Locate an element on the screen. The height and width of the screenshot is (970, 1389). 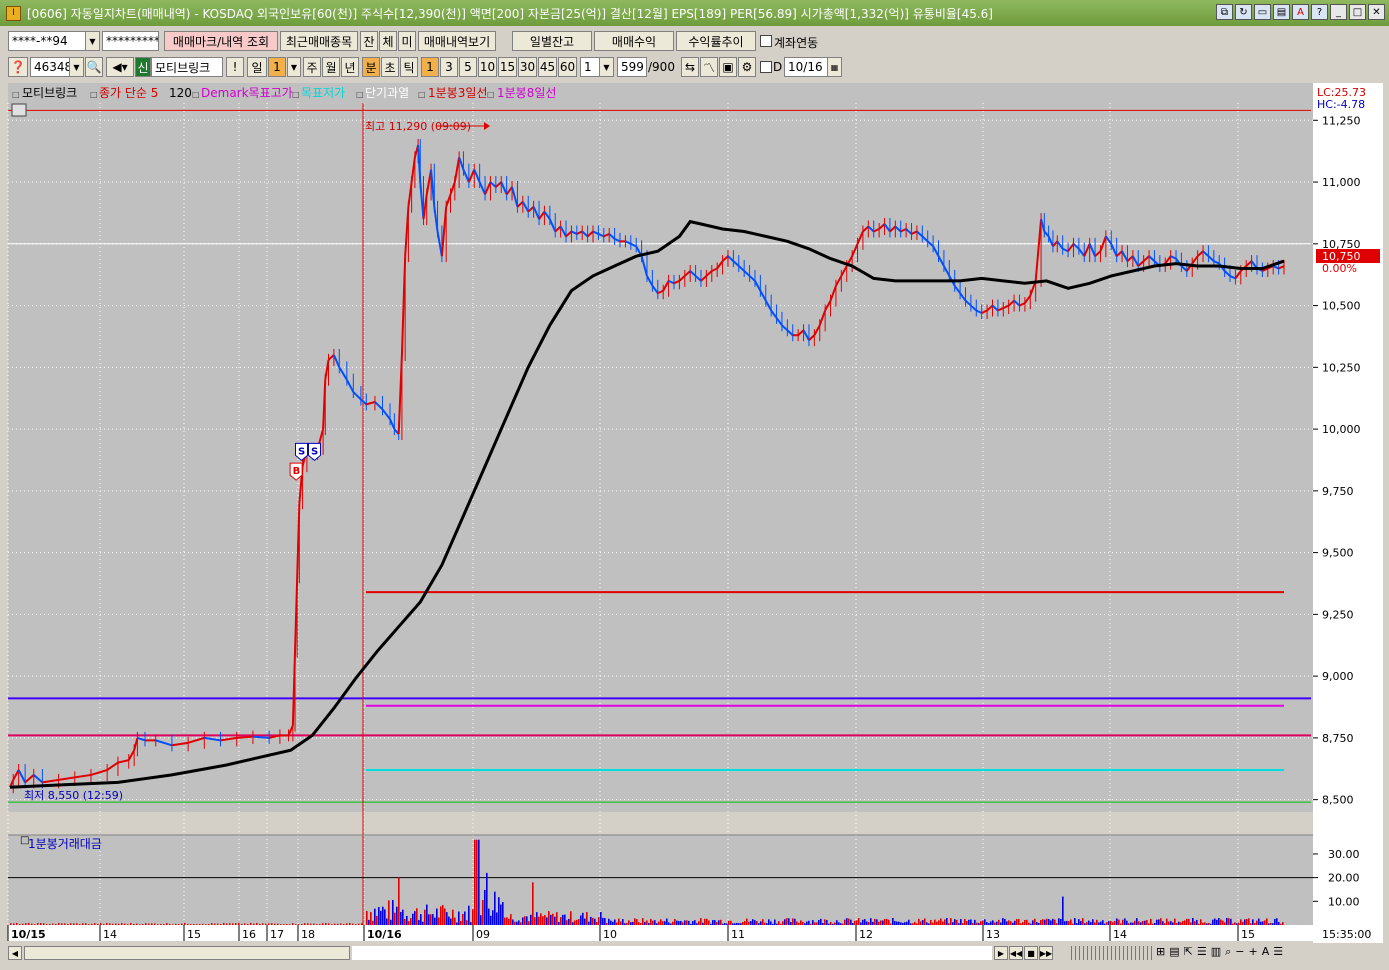
scroll-track is located at coordinates (672, 953).